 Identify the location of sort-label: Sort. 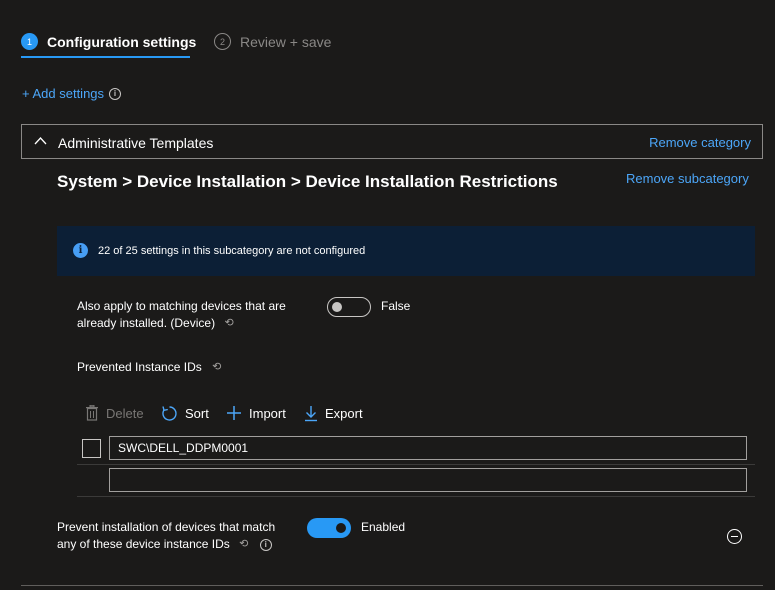
(197, 413).